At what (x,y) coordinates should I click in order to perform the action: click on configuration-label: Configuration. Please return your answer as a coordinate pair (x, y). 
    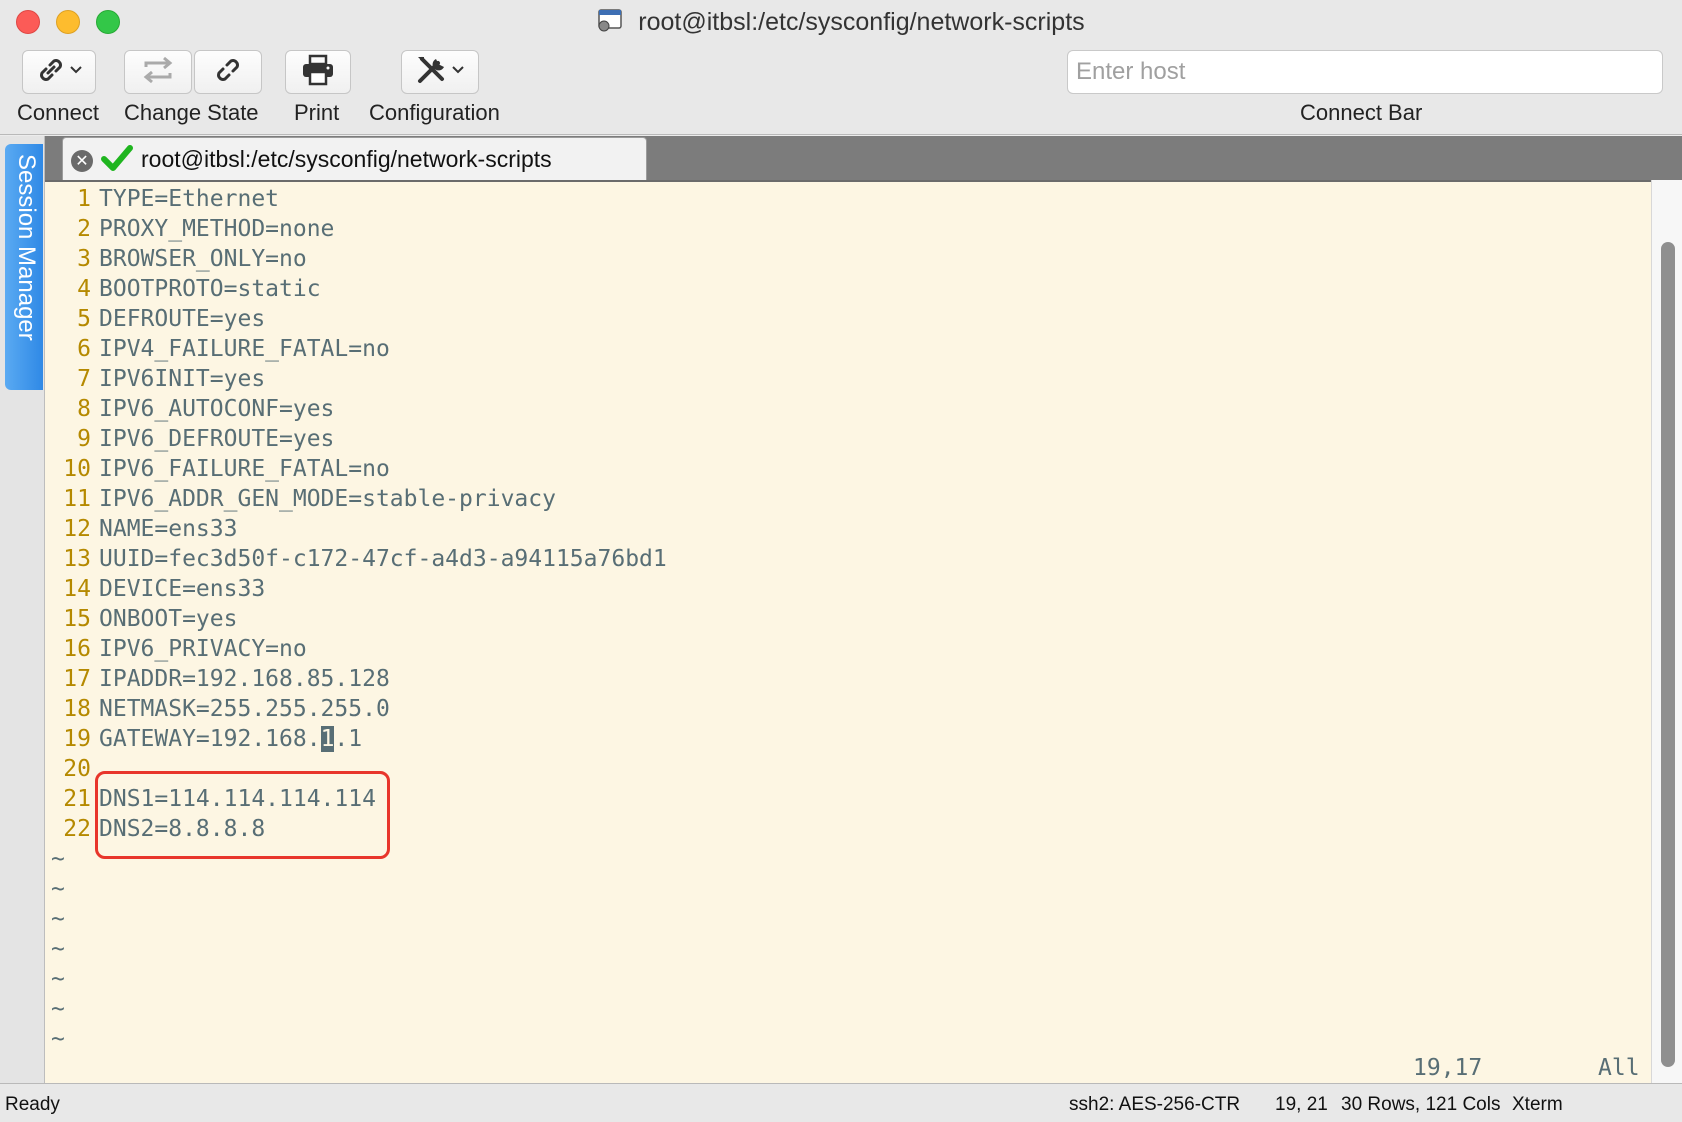
    Looking at the image, I should click on (434, 112).